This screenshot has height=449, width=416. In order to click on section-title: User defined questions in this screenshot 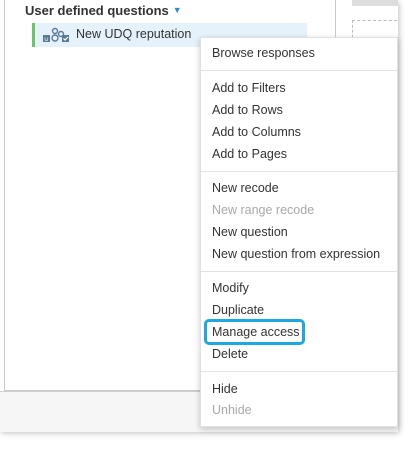, I will do `click(97, 10)`.